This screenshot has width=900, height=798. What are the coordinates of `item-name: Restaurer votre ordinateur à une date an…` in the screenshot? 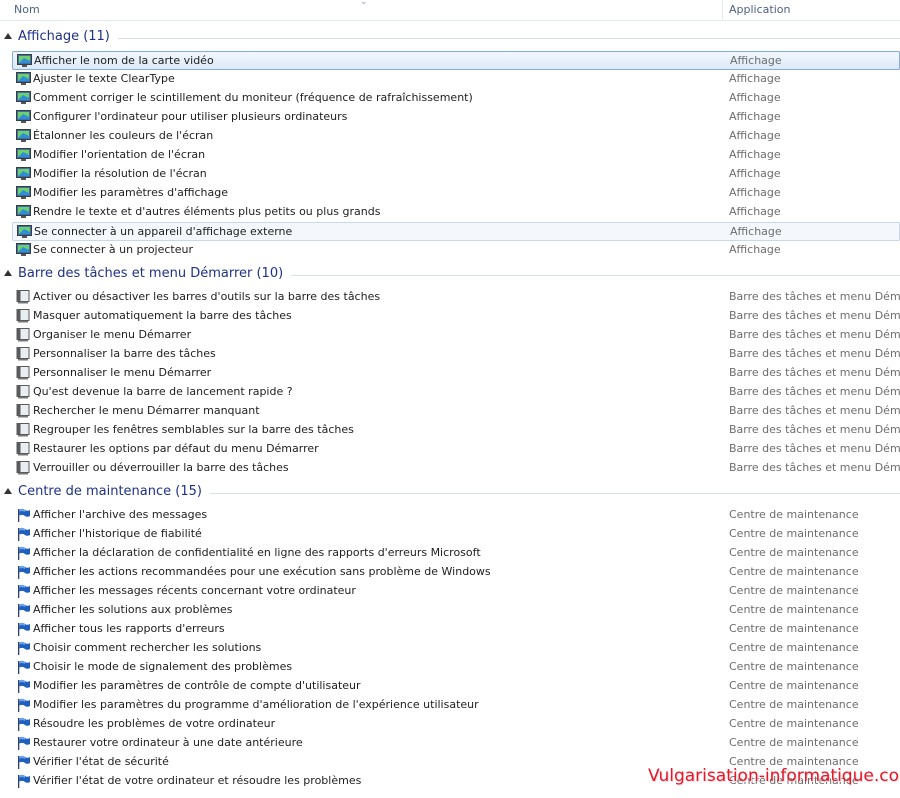 It's located at (168, 742).